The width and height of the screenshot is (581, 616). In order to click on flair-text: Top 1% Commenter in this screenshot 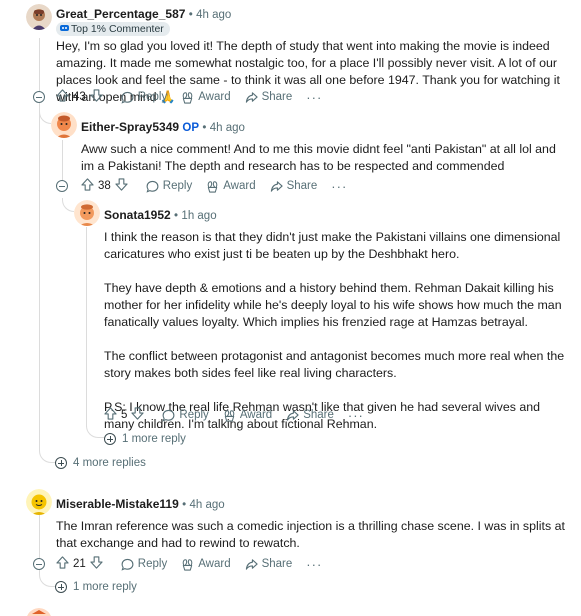, I will do `click(117, 29)`.